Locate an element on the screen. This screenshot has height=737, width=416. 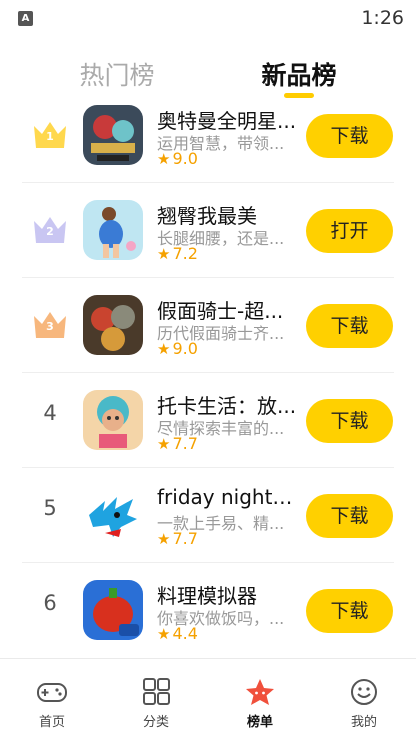
app-rating: ★ 4.4 is located at coordinates (177, 633).